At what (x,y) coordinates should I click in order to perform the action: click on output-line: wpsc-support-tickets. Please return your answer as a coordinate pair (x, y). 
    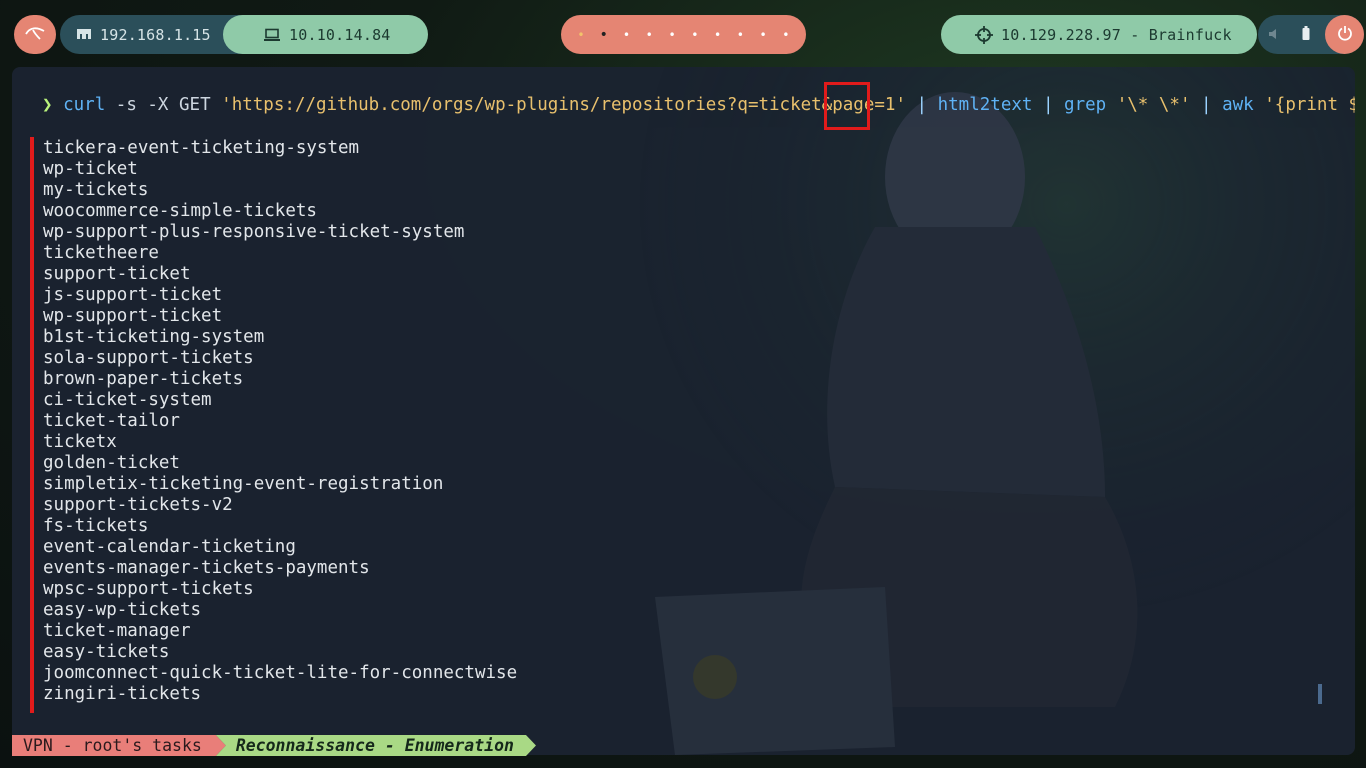
    Looking at the image, I should click on (148, 589).